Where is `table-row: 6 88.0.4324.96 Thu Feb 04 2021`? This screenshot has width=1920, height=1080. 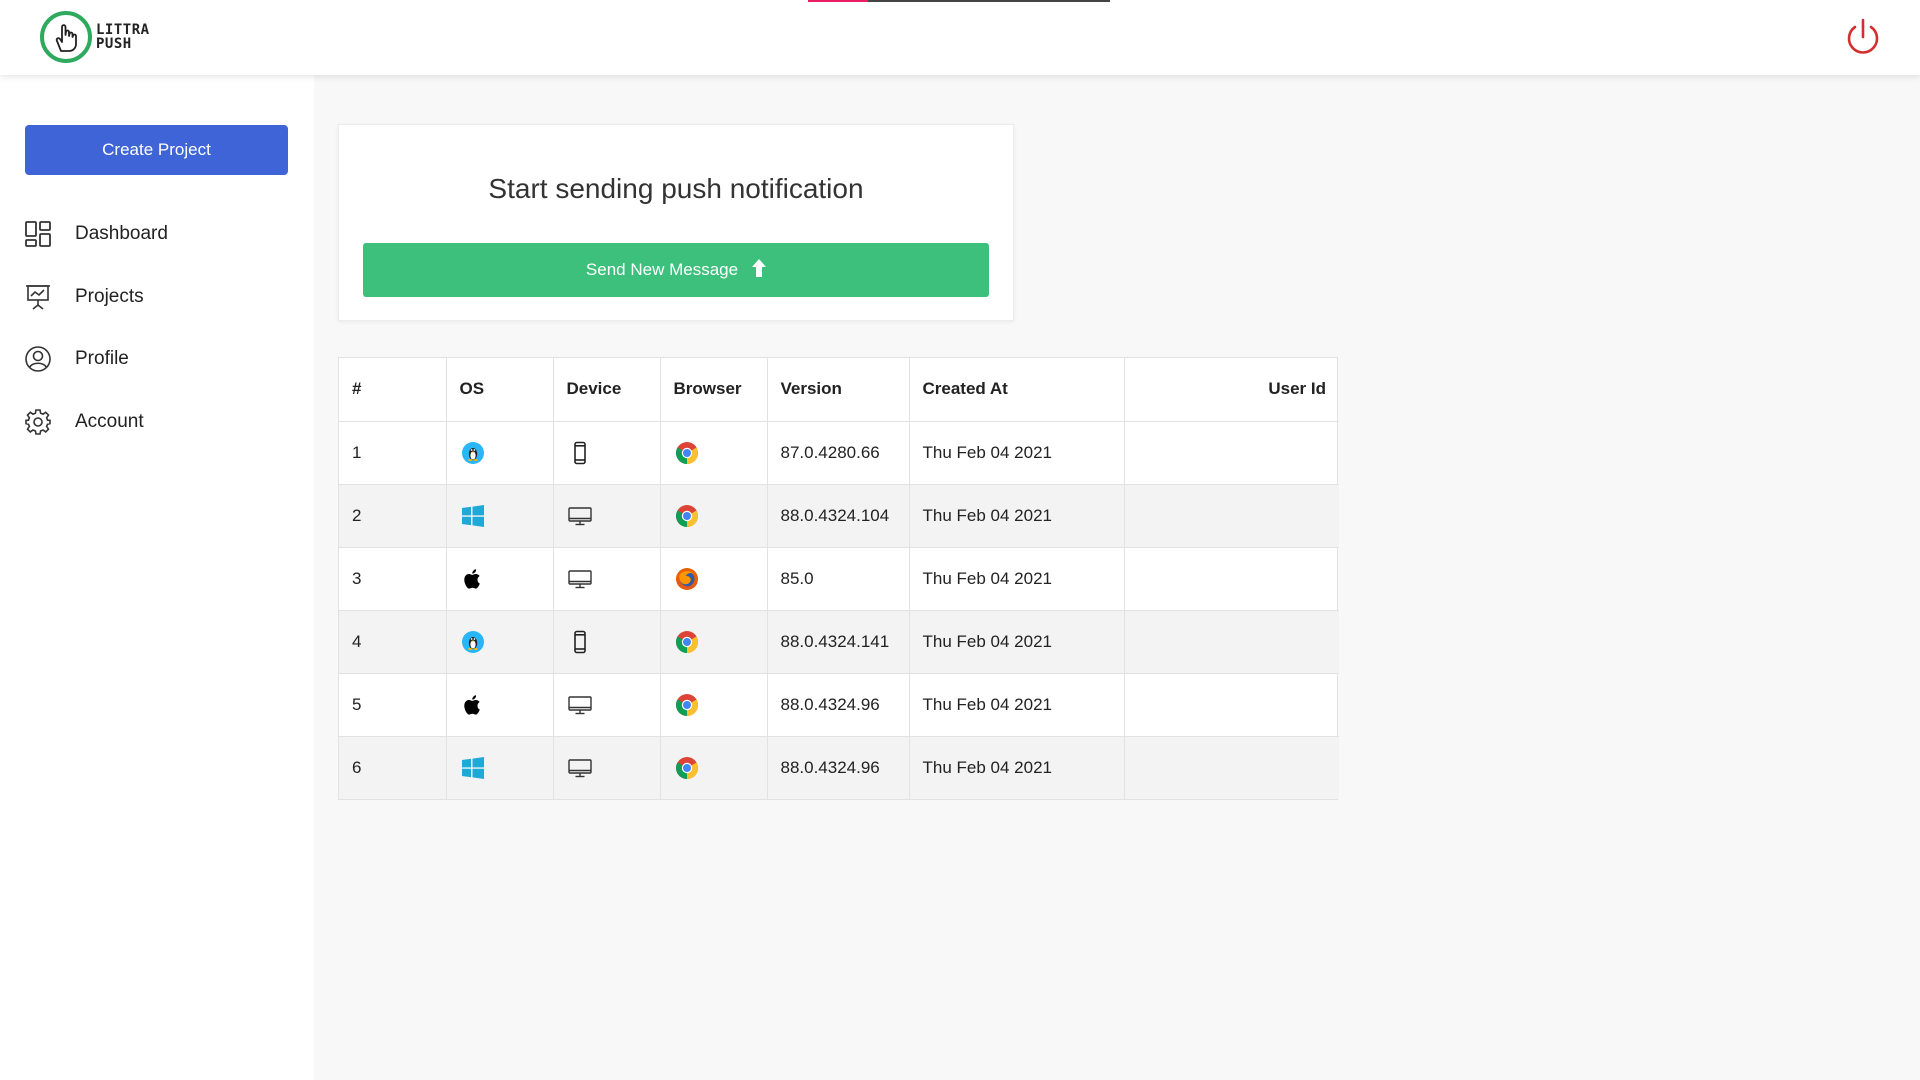 table-row: 6 88.0.4324.96 Thu Feb 04 2021 is located at coordinates (839, 767).